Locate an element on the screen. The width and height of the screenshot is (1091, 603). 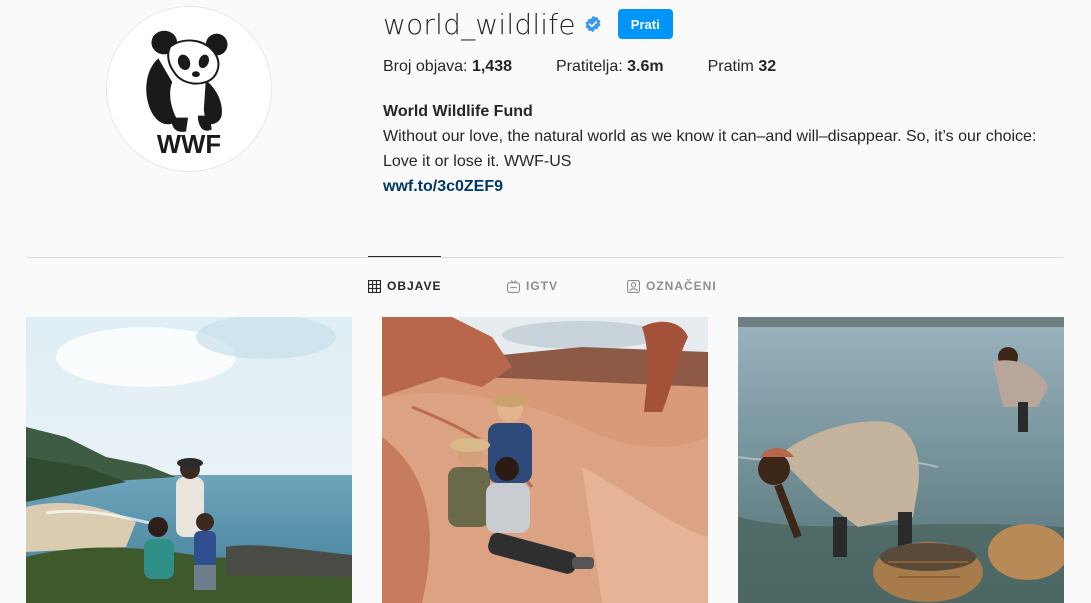
profile-avatar: WWF is located at coordinates (189, 89).